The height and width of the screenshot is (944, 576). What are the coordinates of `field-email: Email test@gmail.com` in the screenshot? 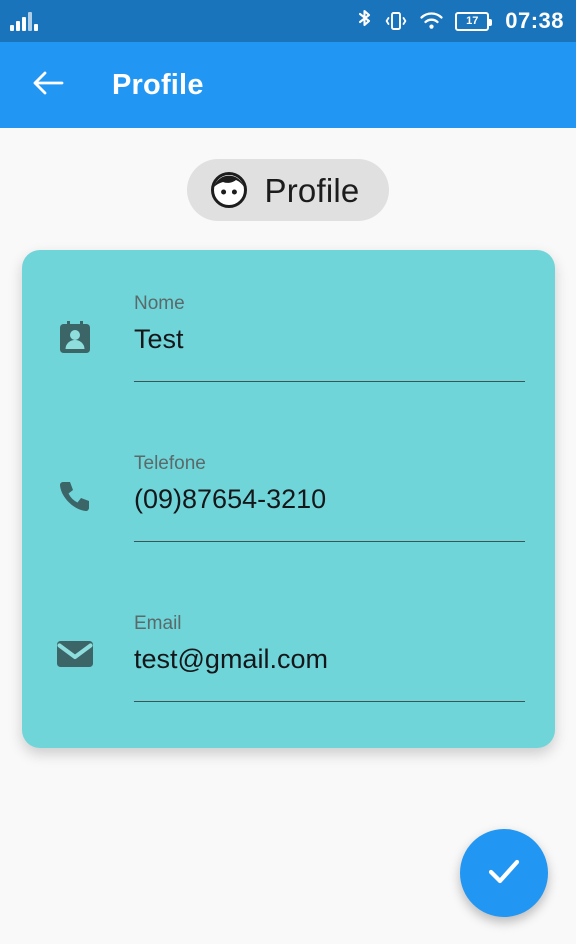 It's located at (288, 692).